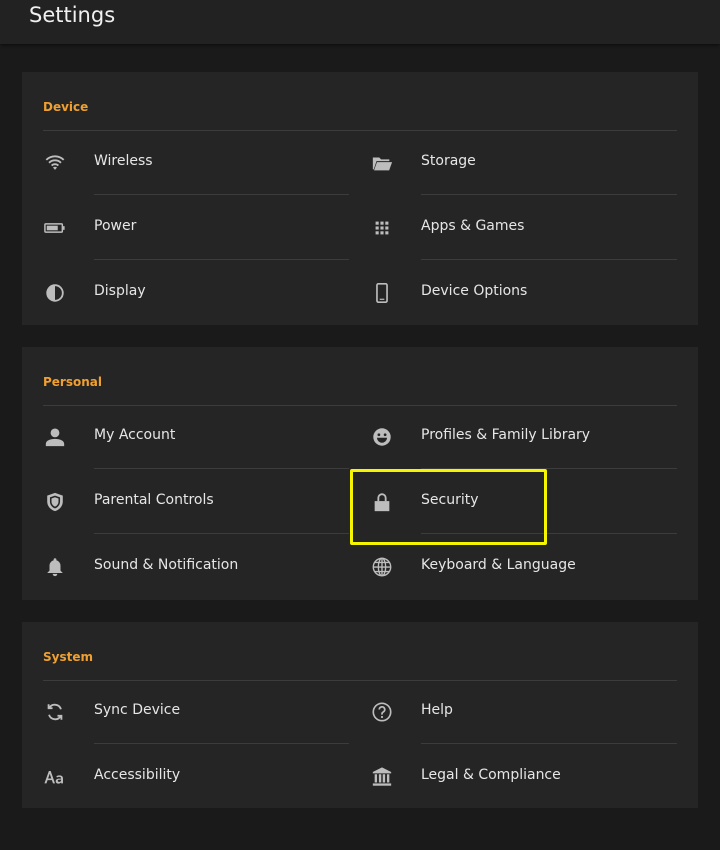  What do you see at coordinates (66, 107) in the screenshot?
I see `section-label-device: Device` at bounding box center [66, 107].